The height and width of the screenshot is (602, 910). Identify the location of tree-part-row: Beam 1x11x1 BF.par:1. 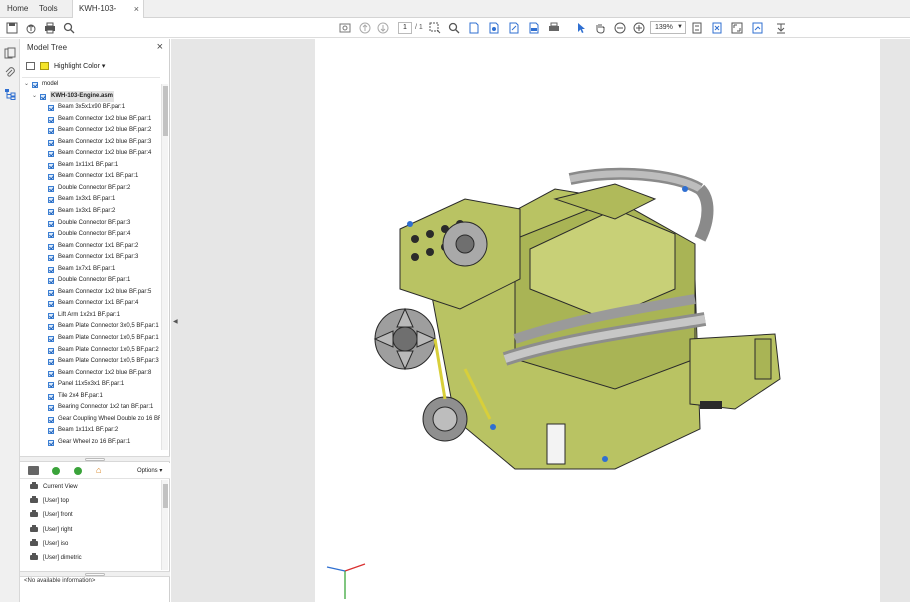
(104, 166).